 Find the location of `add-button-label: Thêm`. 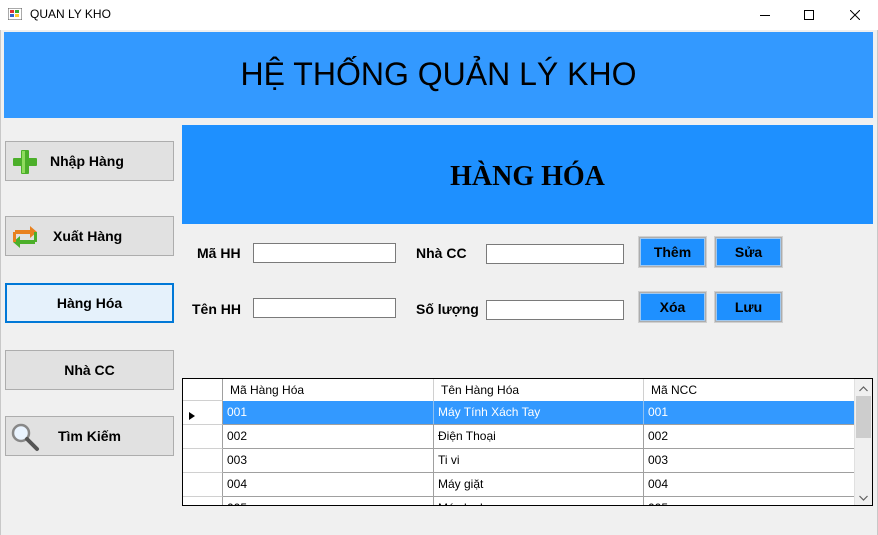

add-button-label: Thêm is located at coordinates (672, 252).